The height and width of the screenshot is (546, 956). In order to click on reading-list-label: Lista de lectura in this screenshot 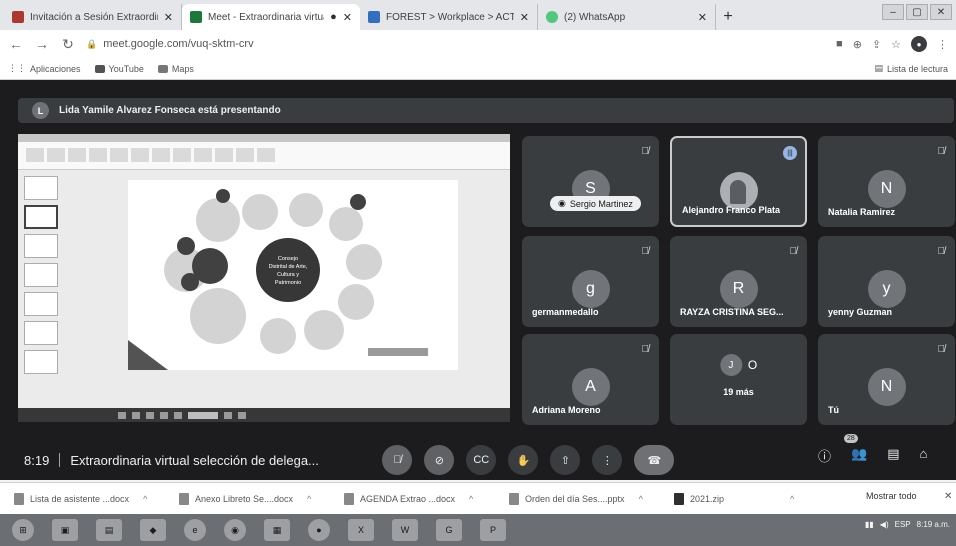, I will do `click(917, 68)`.